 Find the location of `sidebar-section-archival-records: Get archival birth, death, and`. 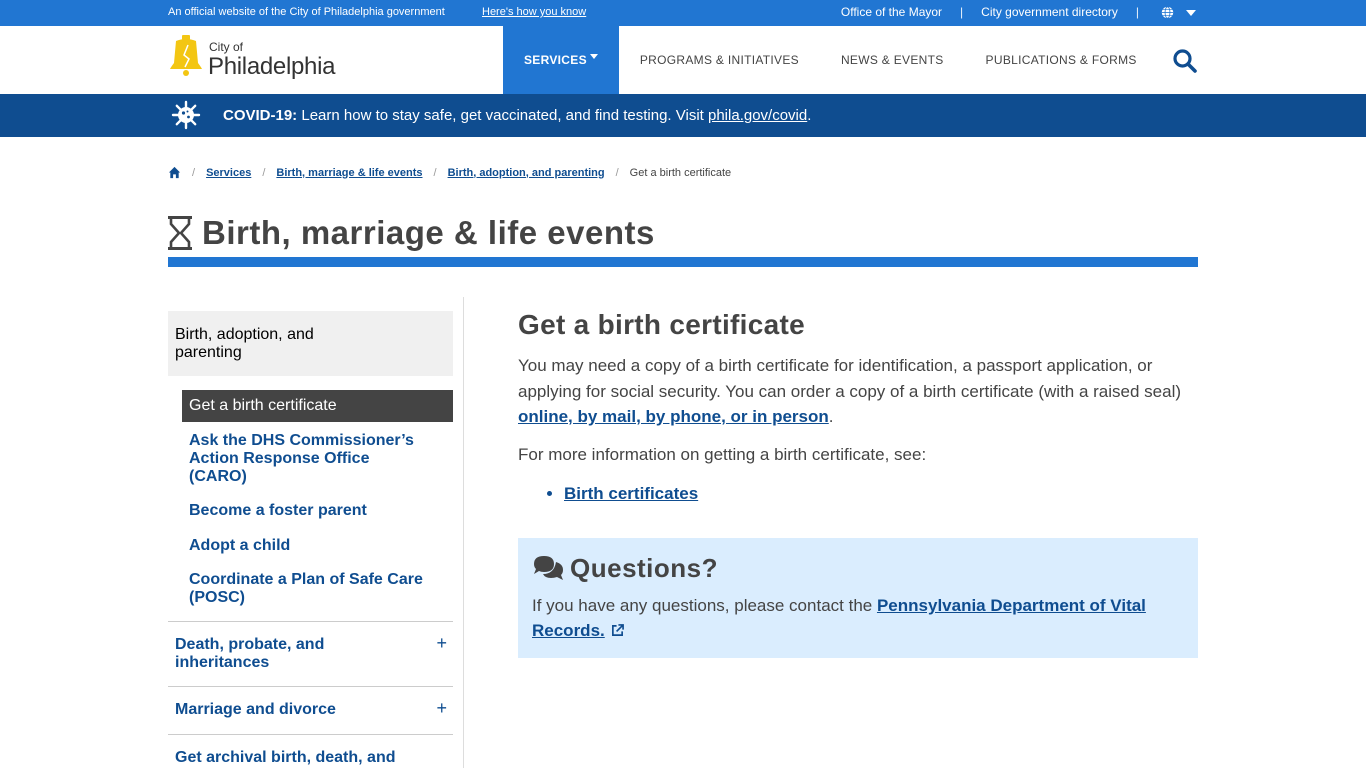

sidebar-section-archival-records: Get archival birth, death, and is located at coordinates (310, 751).